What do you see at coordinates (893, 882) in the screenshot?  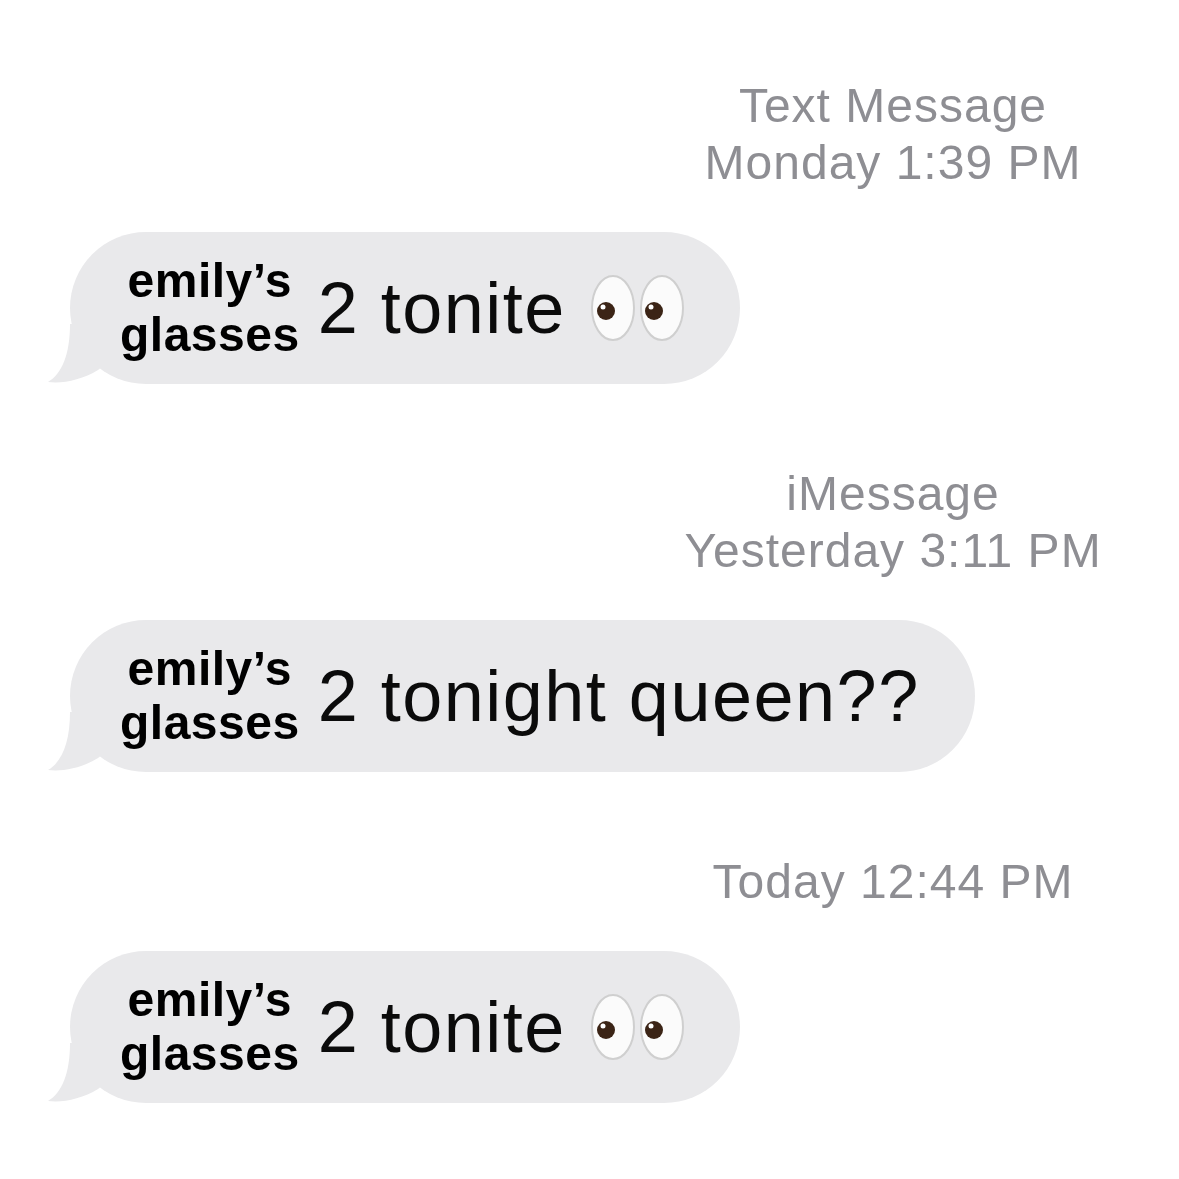 I see `timestamp: Today 12:44 PM` at bounding box center [893, 882].